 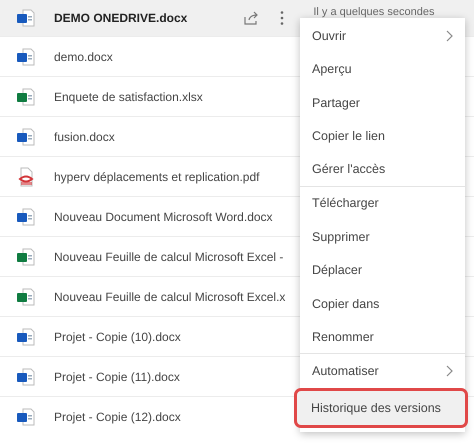 I want to click on menu-item: Copier le lien, so click(x=382, y=136).